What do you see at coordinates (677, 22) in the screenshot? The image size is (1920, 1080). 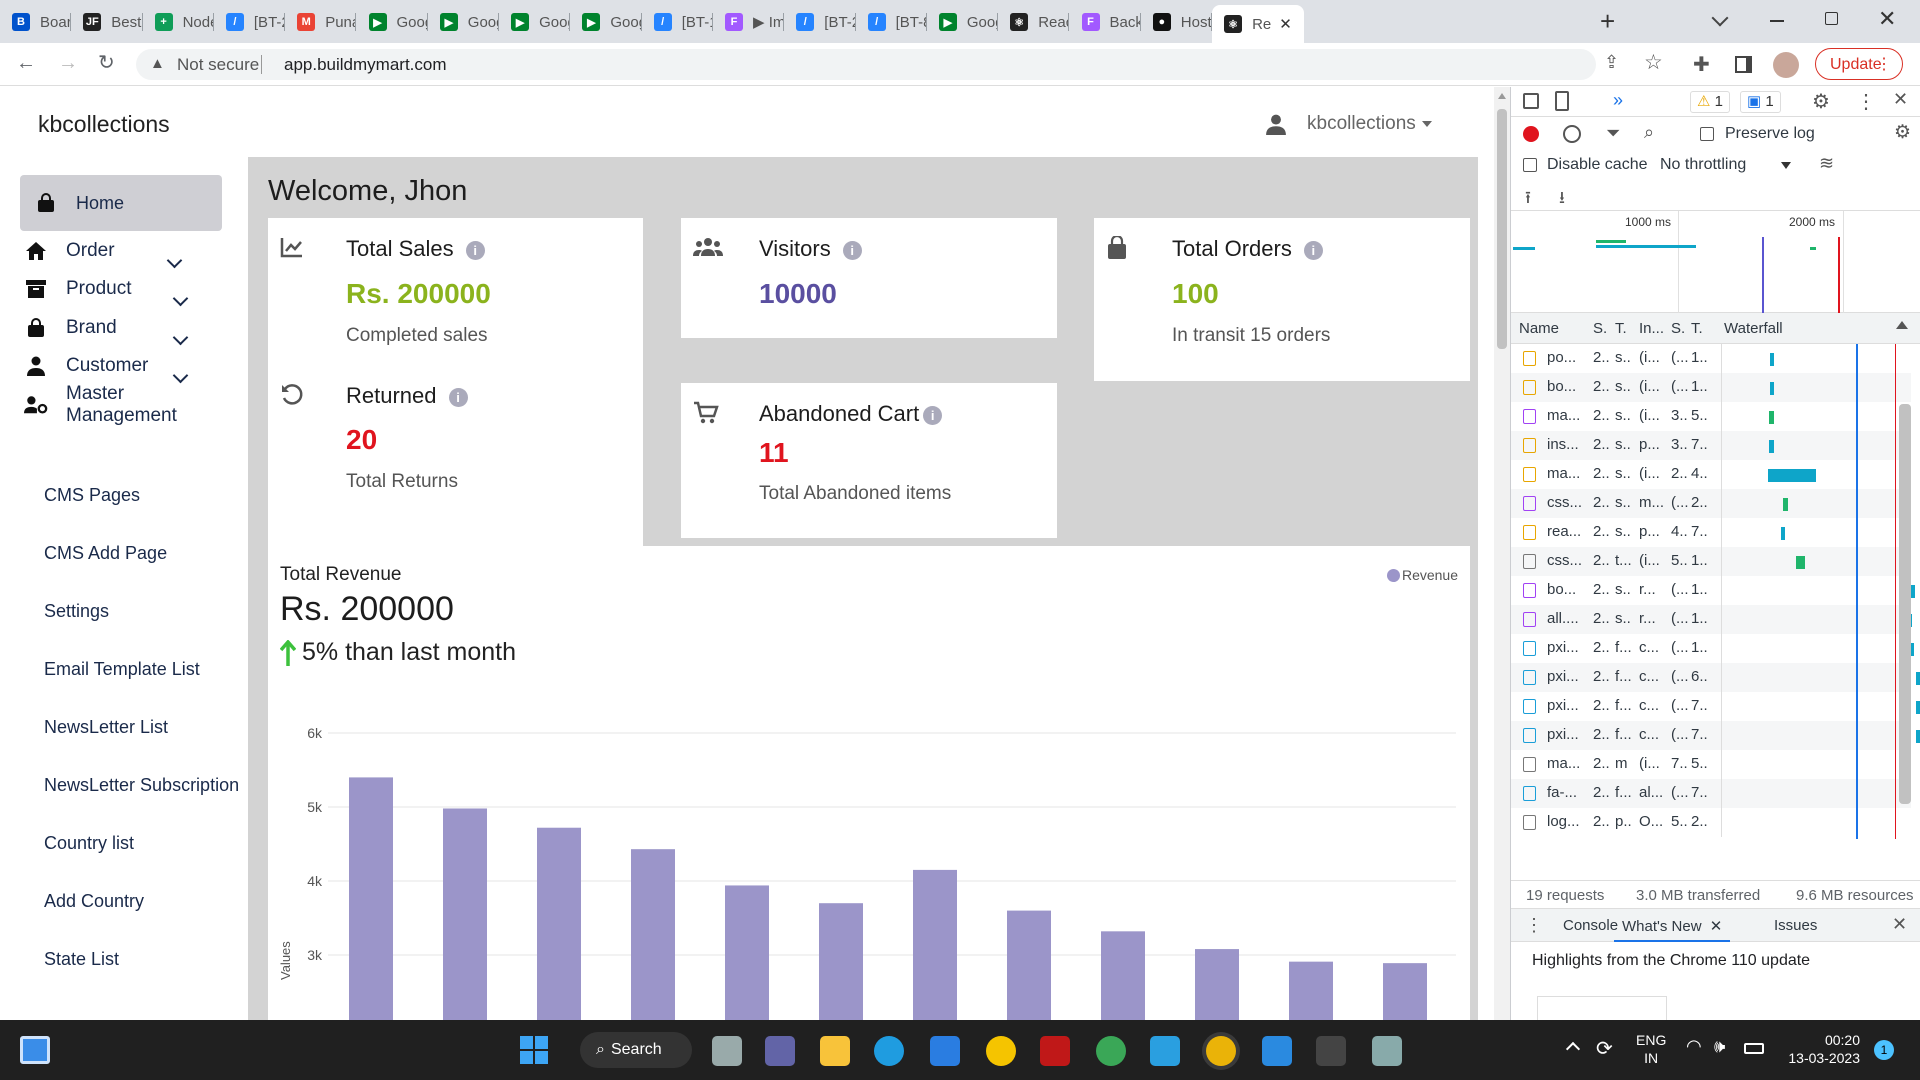 I see `browser-tab: / [BT-1.` at bounding box center [677, 22].